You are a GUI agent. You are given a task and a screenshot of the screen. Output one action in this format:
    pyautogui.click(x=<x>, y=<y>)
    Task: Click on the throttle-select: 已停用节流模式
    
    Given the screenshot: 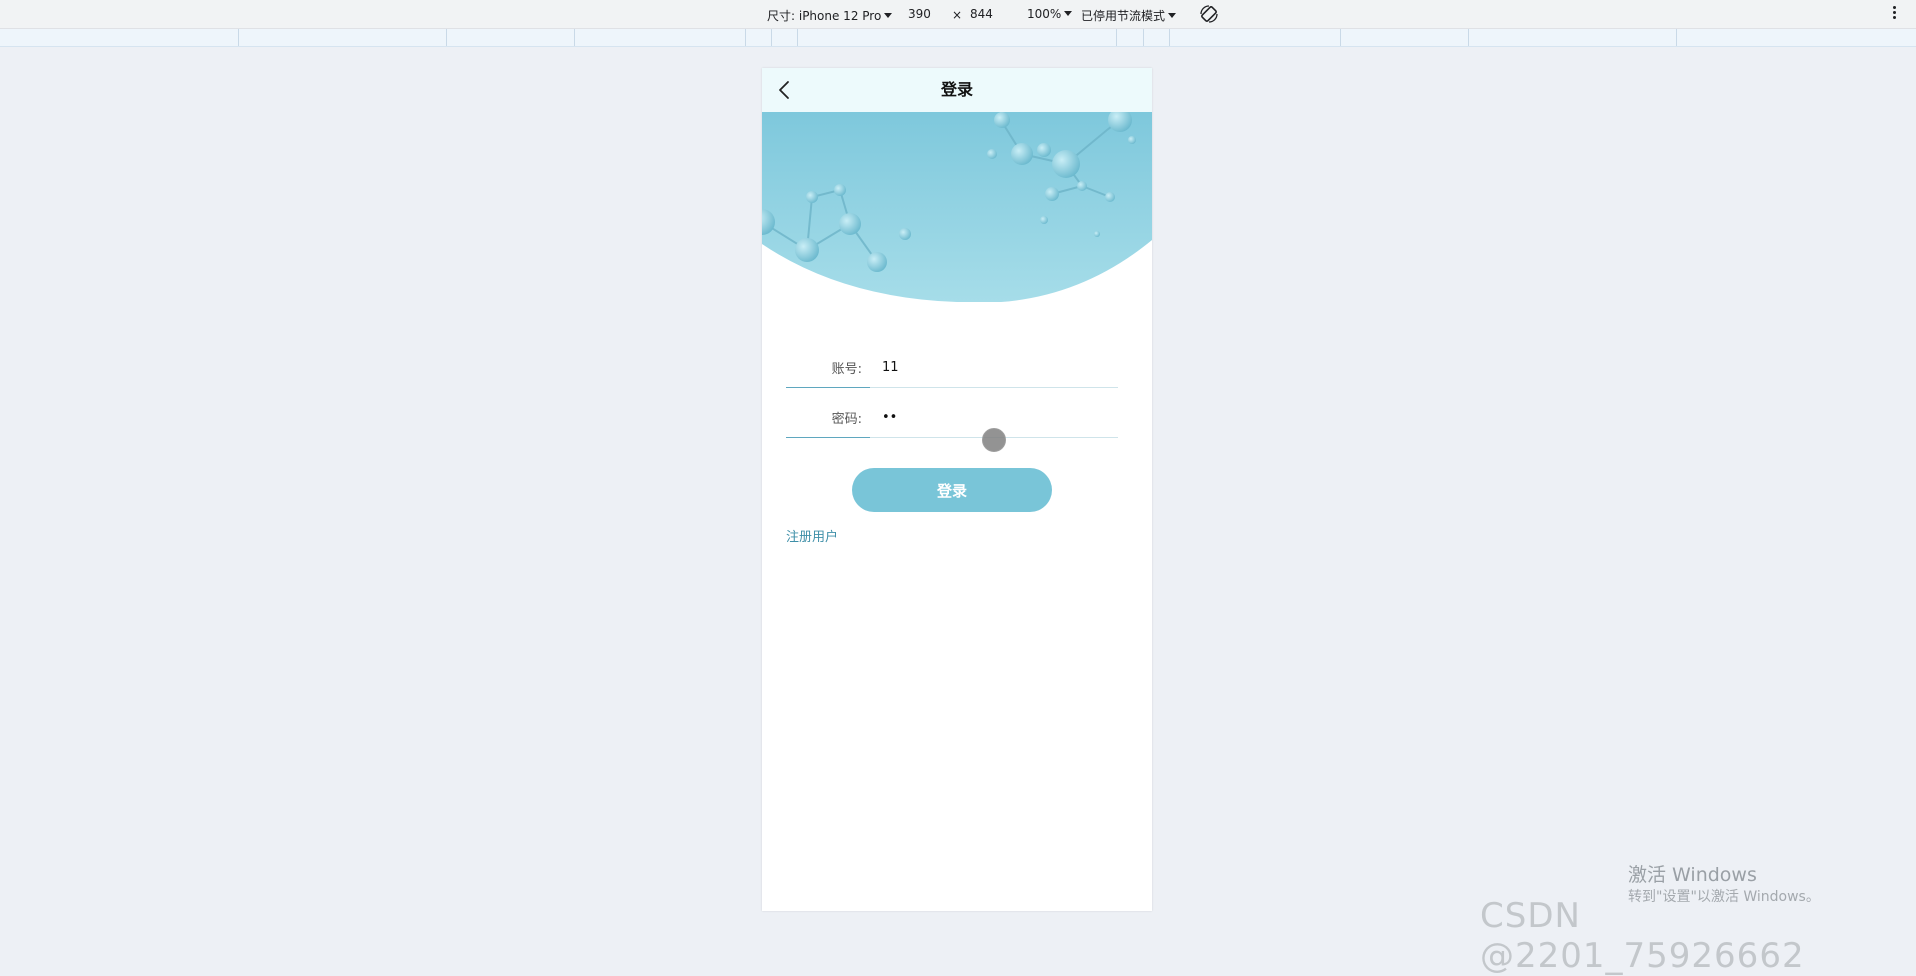 What is the action you would take?
    pyautogui.click(x=1129, y=15)
    